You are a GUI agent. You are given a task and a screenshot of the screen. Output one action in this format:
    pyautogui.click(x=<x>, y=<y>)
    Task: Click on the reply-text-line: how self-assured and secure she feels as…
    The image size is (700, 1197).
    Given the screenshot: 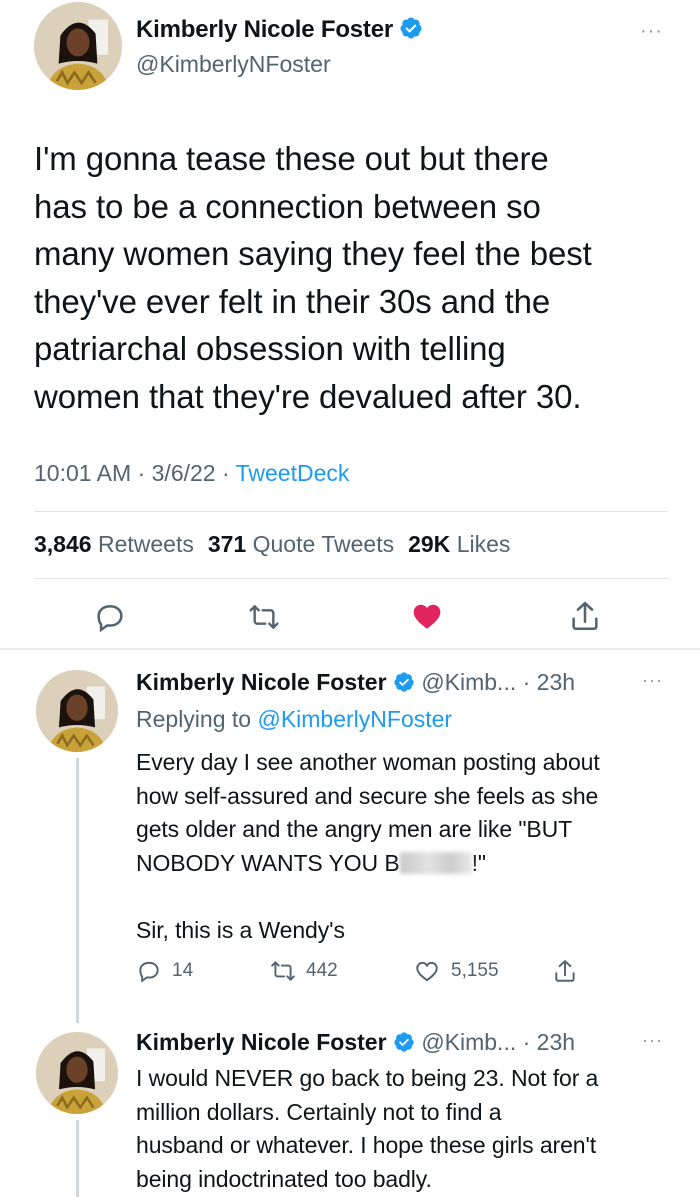 What is the action you would take?
    pyautogui.click(x=367, y=795)
    